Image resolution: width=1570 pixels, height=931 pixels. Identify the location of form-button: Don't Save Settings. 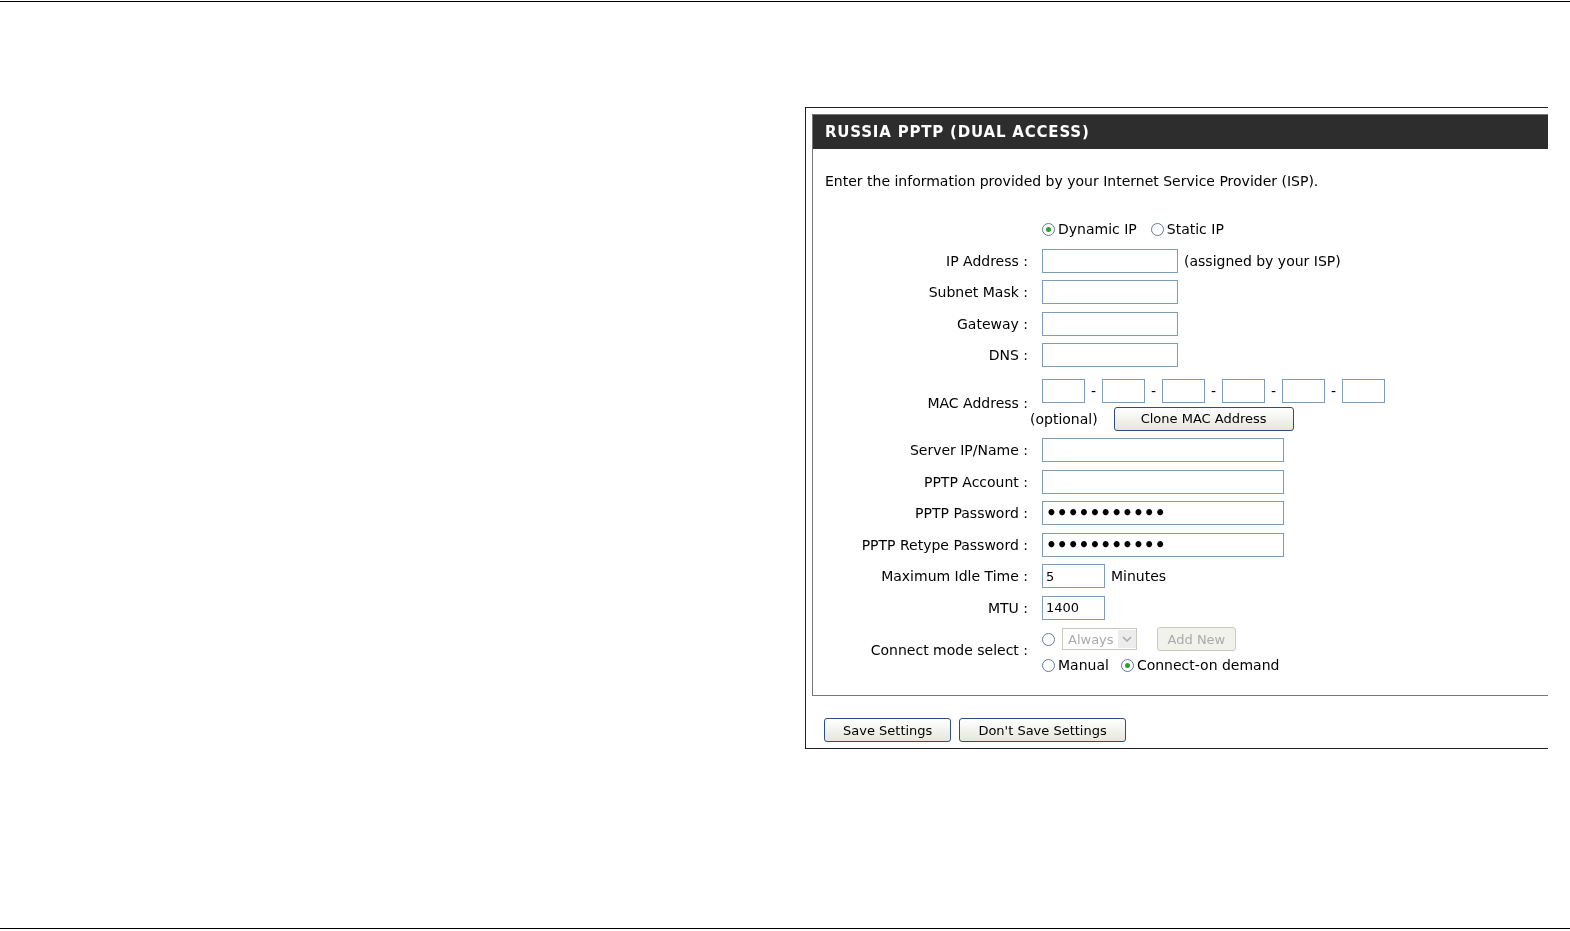
(1042, 730).